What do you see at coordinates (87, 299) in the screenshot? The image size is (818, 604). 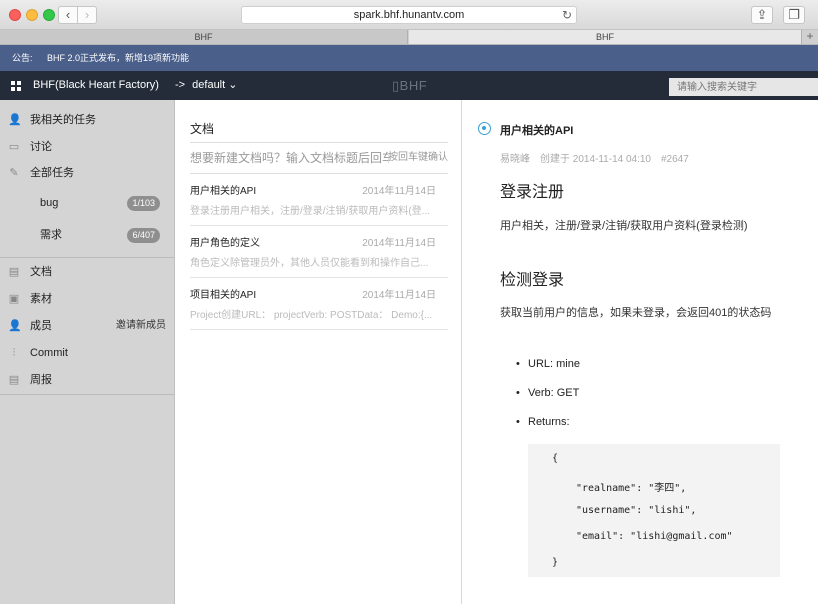 I see `sidebar-item-assets: ▣ 素材` at bounding box center [87, 299].